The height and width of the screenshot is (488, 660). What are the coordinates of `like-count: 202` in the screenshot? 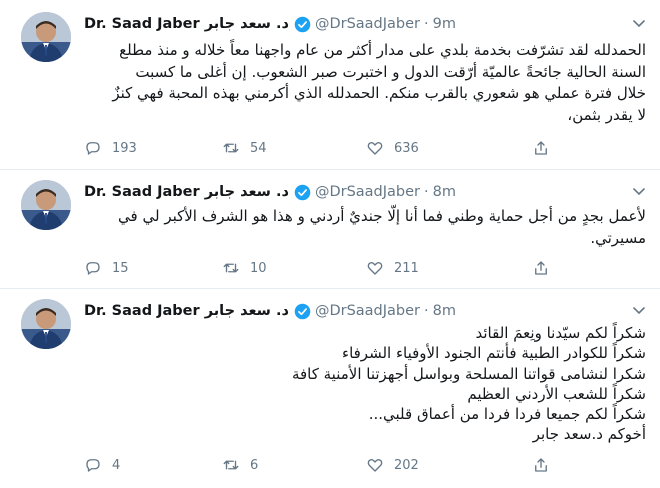 It's located at (406, 465).